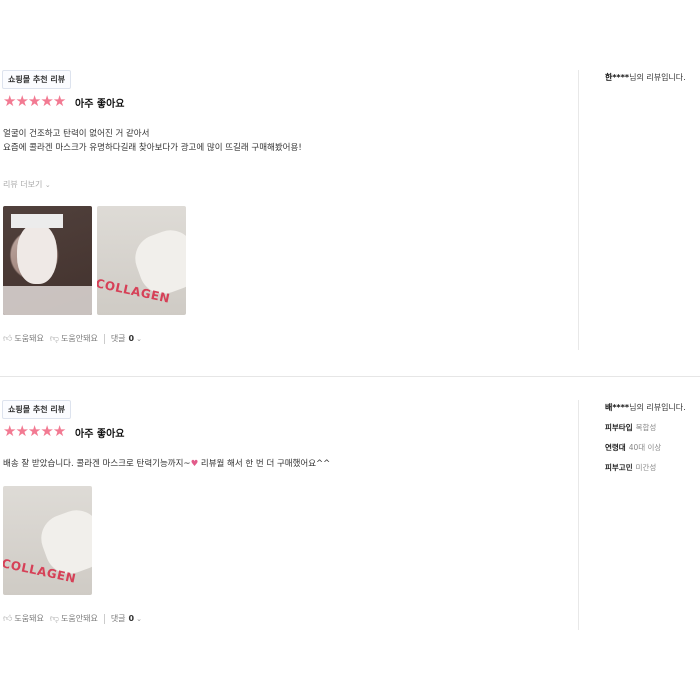 This screenshot has width=700, height=700. What do you see at coordinates (617, 407) in the screenshot?
I see `reviewer-name: 배****` at bounding box center [617, 407].